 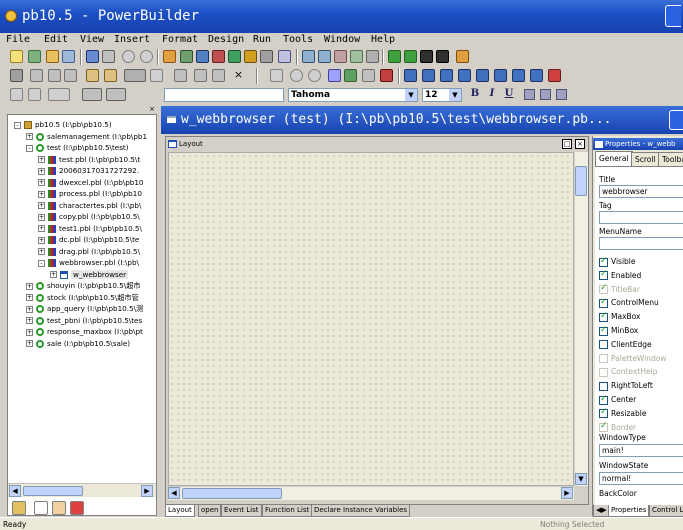 What do you see at coordinates (411, 95) in the screenshot?
I see `chevron-down-icon: ▼` at bounding box center [411, 95].